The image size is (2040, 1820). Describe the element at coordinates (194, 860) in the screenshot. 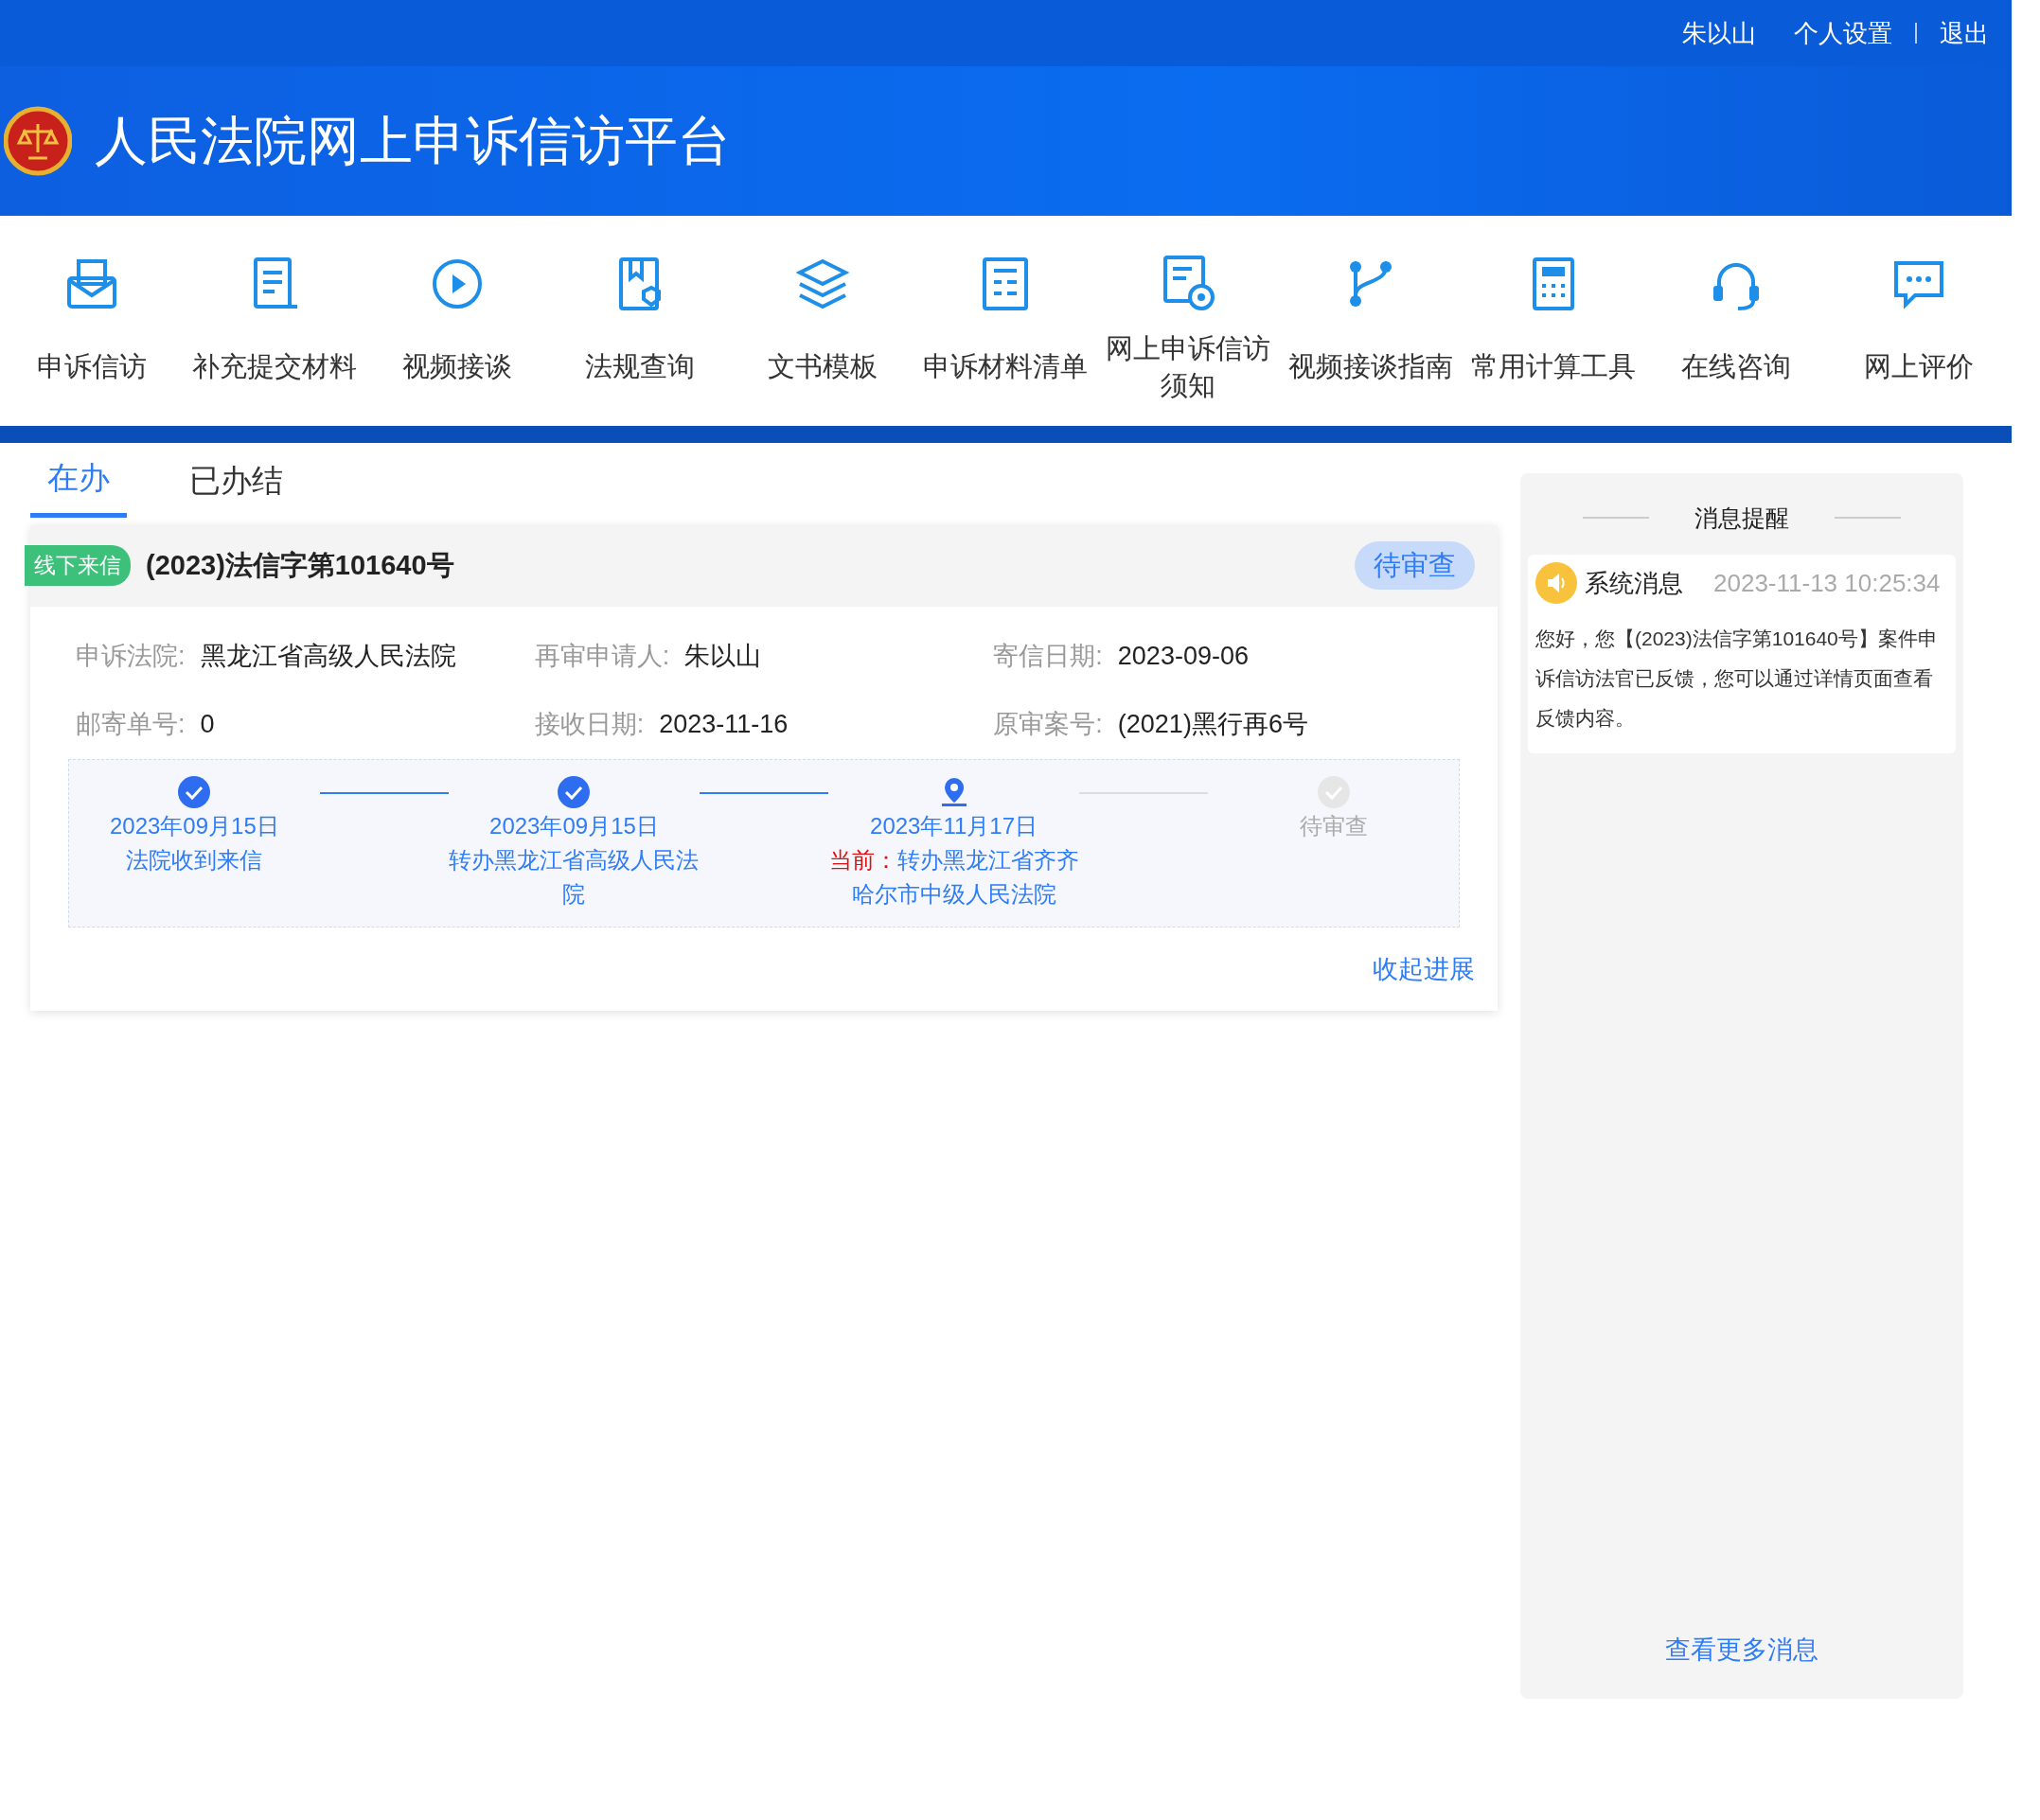

I see `step-description: 法院收到来信` at that location.